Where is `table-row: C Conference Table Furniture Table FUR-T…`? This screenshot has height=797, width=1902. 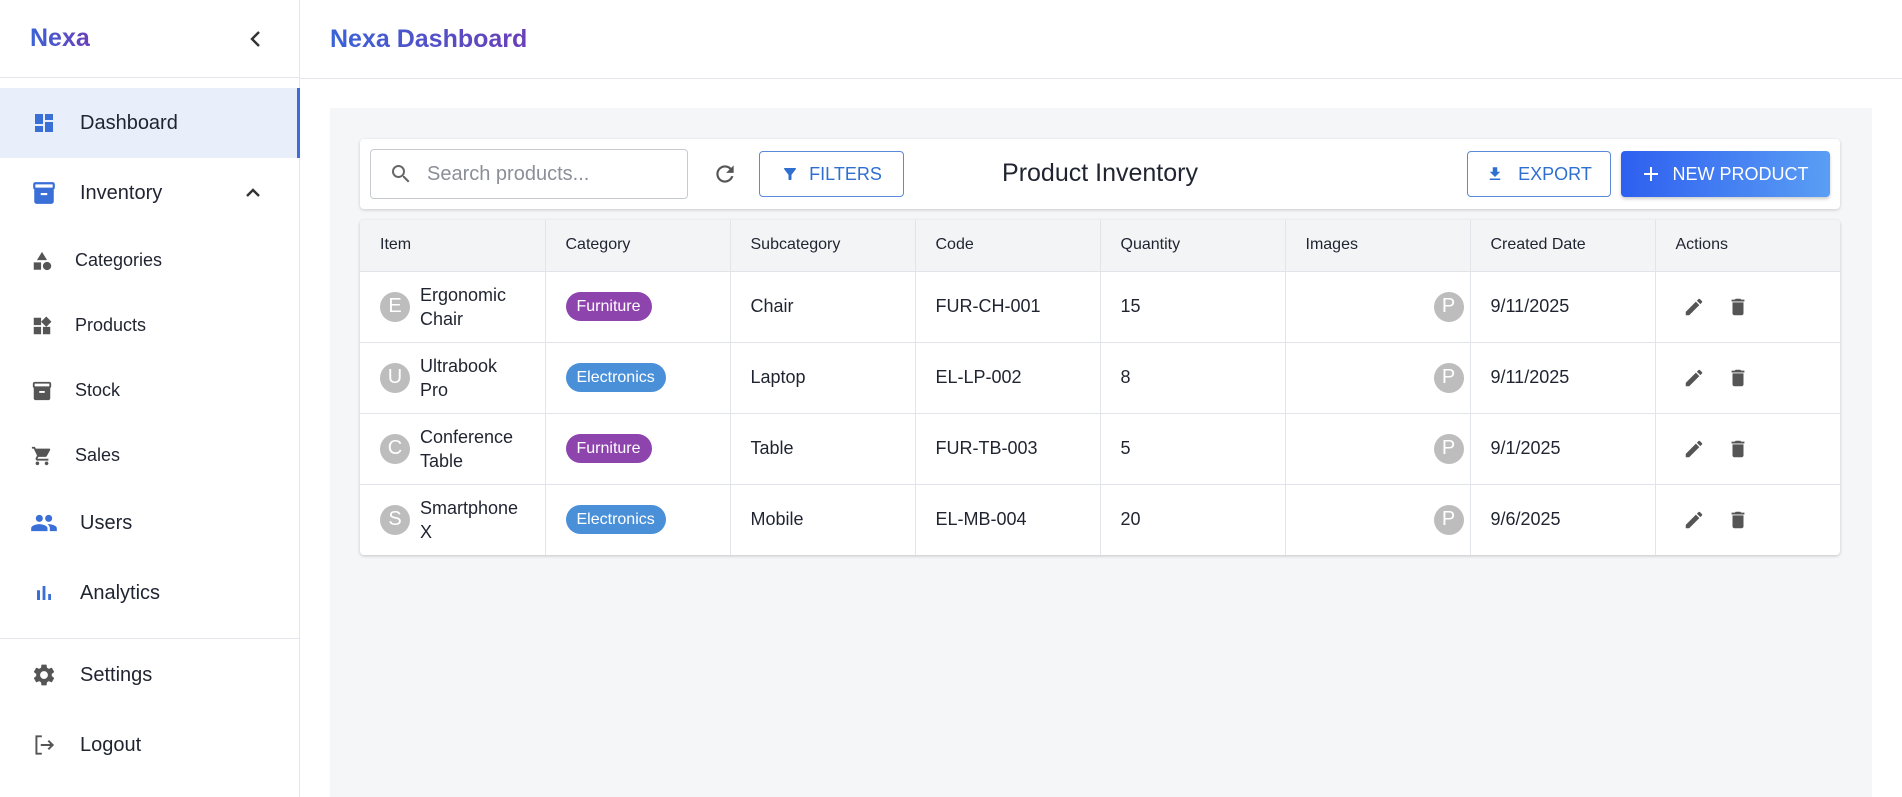 table-row: C Conference Table Furniture Table FUR-T… is located at coordinates (1100, 449).